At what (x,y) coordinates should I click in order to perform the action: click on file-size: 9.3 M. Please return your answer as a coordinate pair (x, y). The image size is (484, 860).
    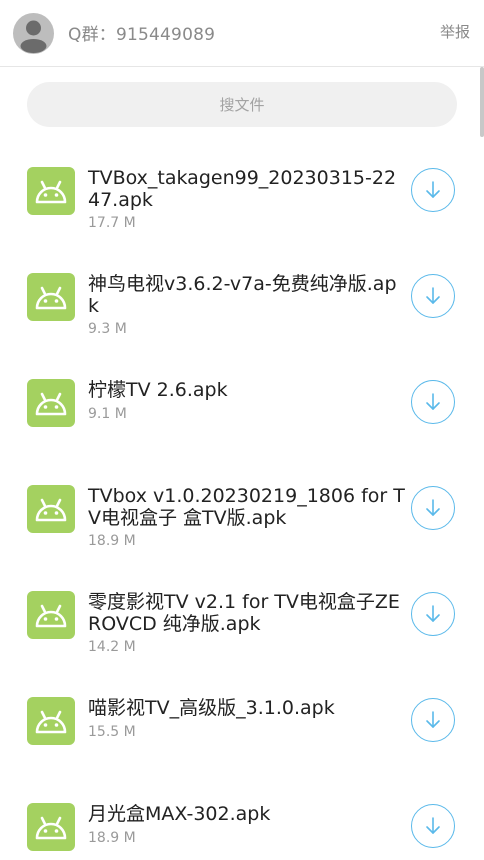
    Looking at the image, I should click on (107, 329).